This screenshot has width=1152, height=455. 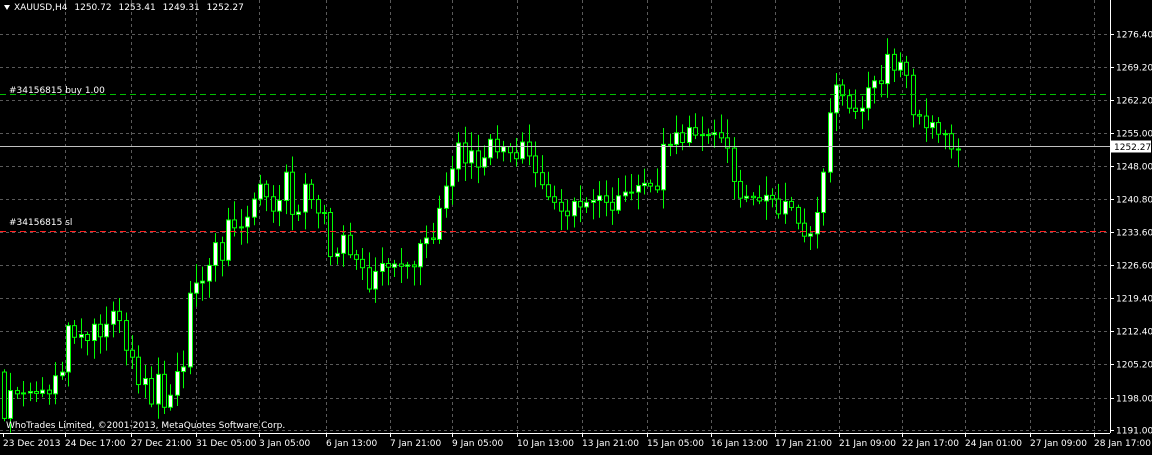 I want to click on time-tick-label: 6 Jan 13:00, so click(x=352, y=444).